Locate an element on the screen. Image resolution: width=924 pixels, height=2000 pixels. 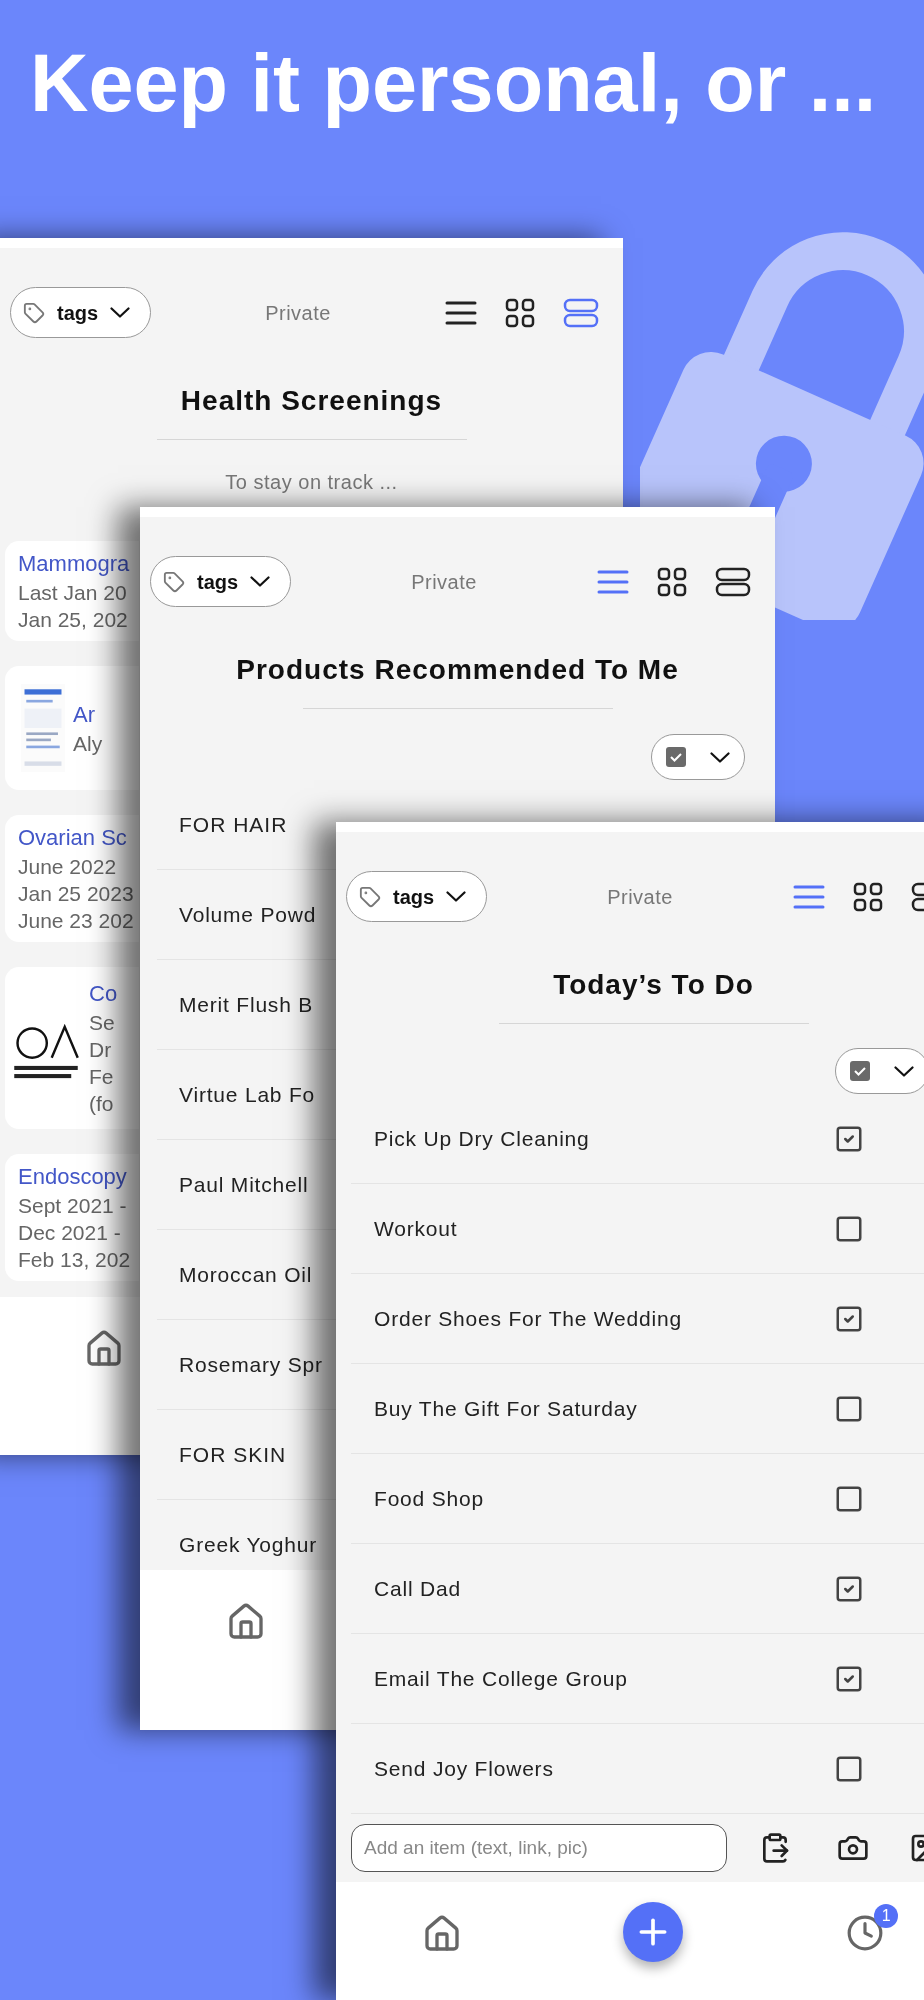
todo-item: Pick Up Dry Cleaning is located at coordinates (604, 1138).